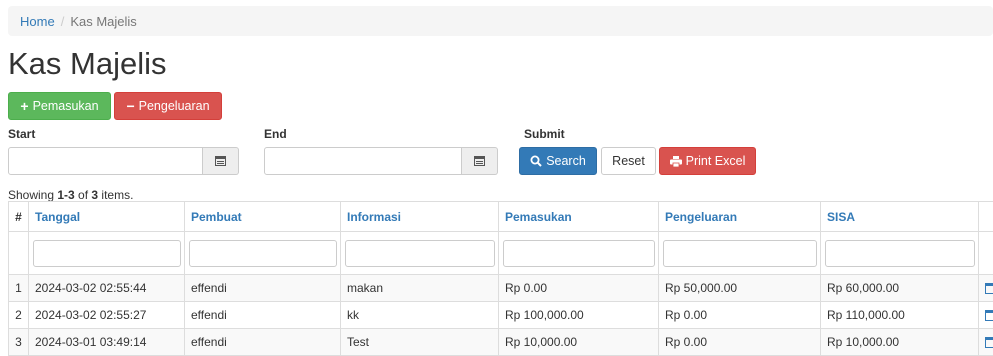 The width and height of the screenshot is (993, 356). Describe the element at coordinates (420, 253) in the screenshot. I see `informasi-filter-input` at that location.